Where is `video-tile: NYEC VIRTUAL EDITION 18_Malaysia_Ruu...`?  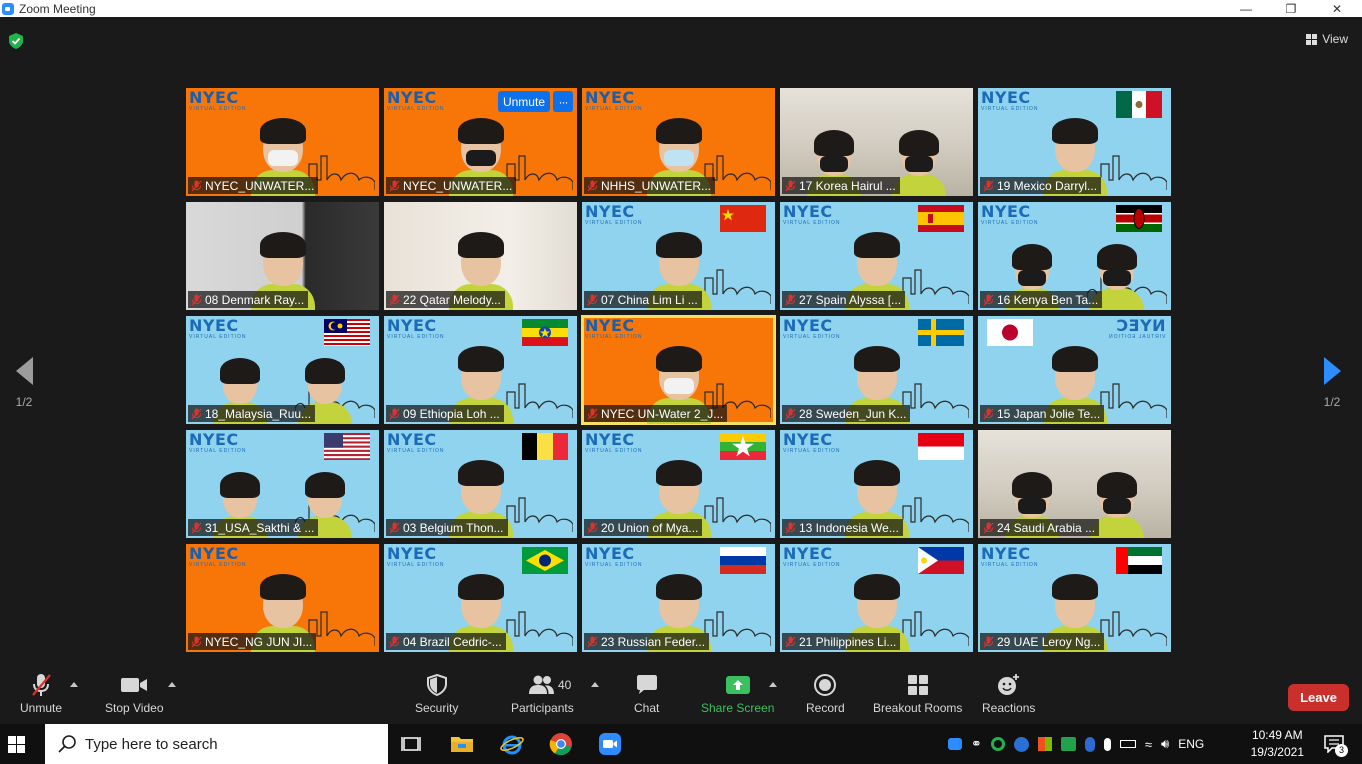
video-tile: NYEC VIRTUAL EDITION 18_Malaysia_Ruu... is located at coordinates (282, 370).